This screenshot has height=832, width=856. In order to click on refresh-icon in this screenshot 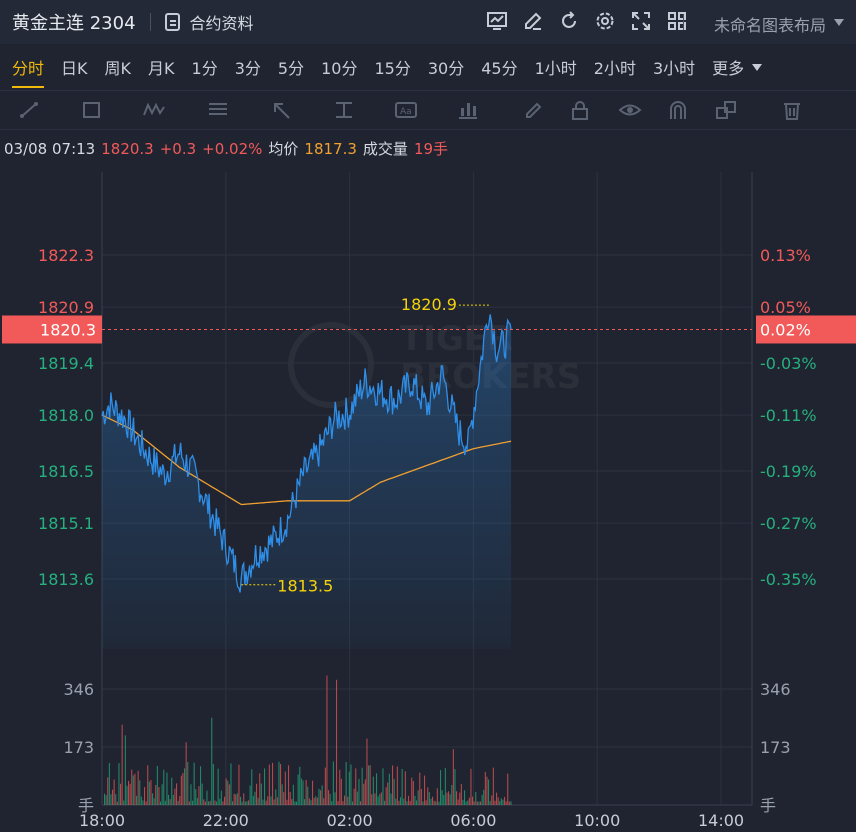, I will do `click(569, 21)`.